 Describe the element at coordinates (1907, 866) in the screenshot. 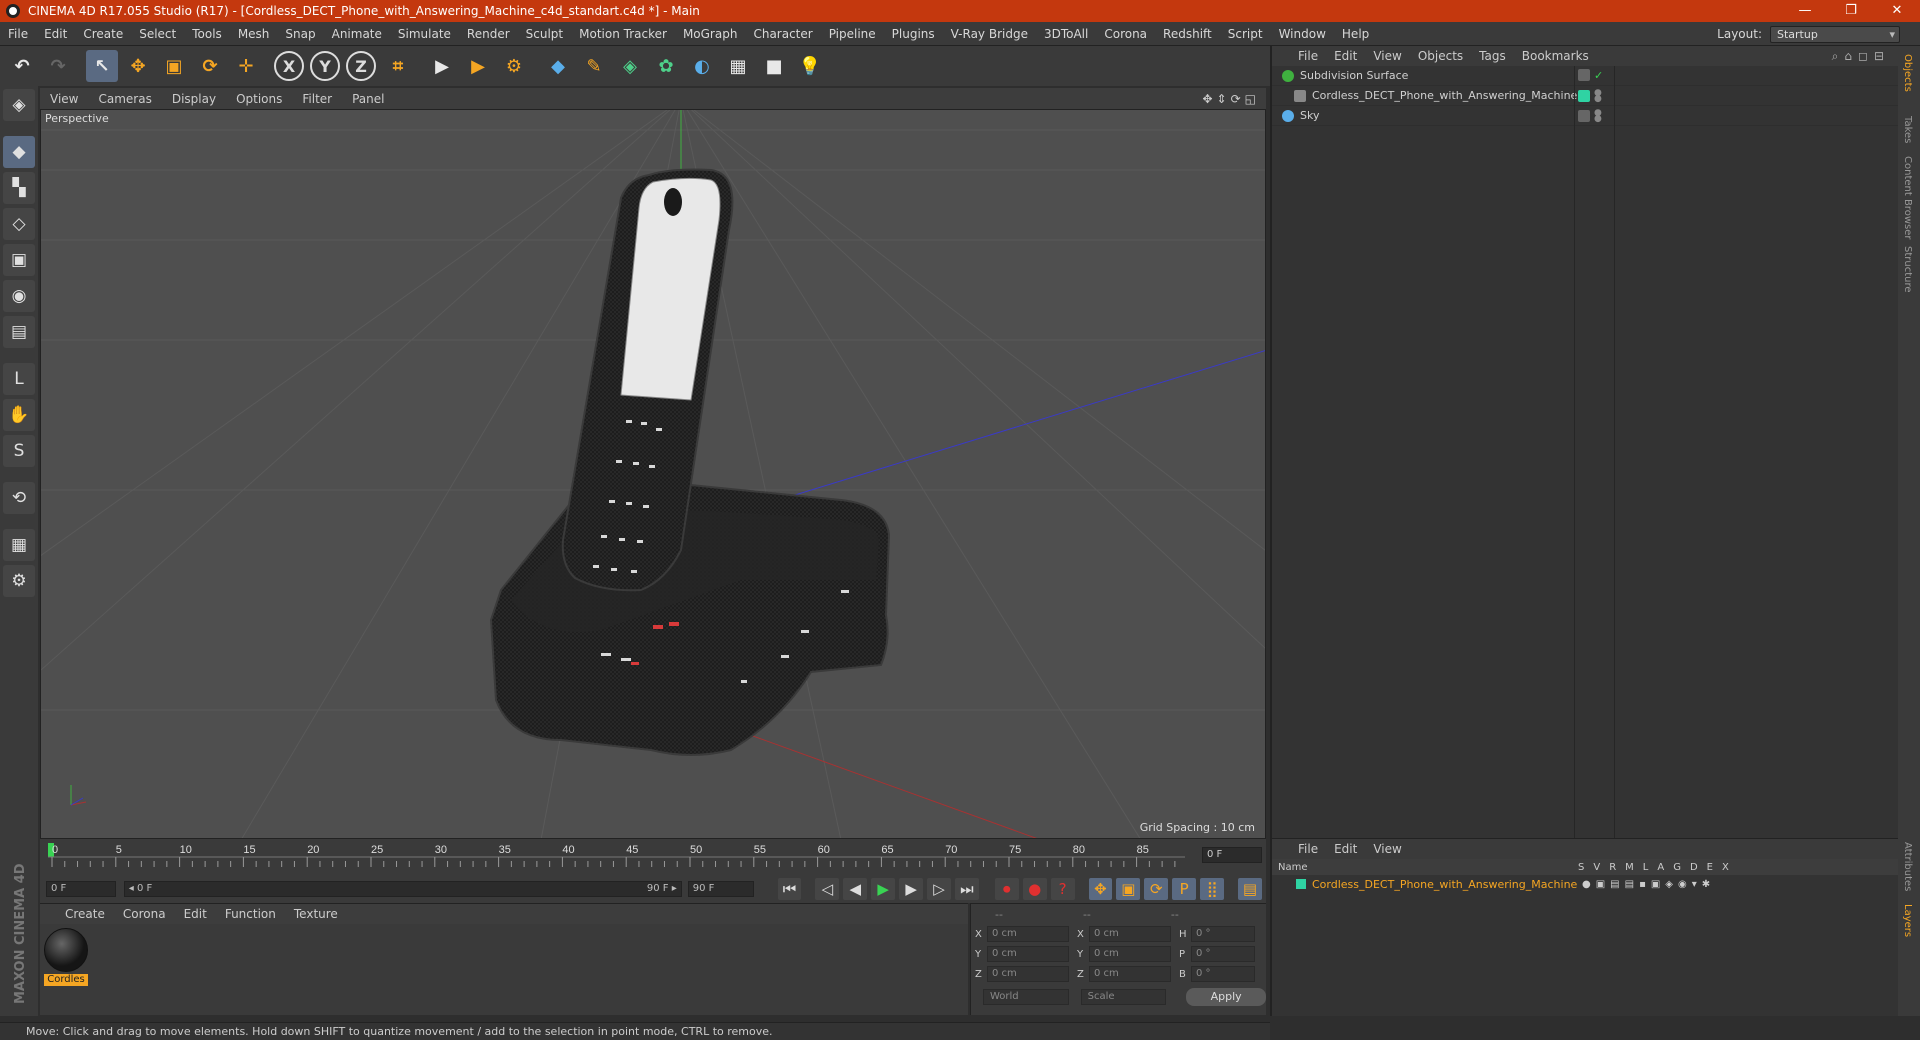

I see `tab-attributes: Attributes` at that location.